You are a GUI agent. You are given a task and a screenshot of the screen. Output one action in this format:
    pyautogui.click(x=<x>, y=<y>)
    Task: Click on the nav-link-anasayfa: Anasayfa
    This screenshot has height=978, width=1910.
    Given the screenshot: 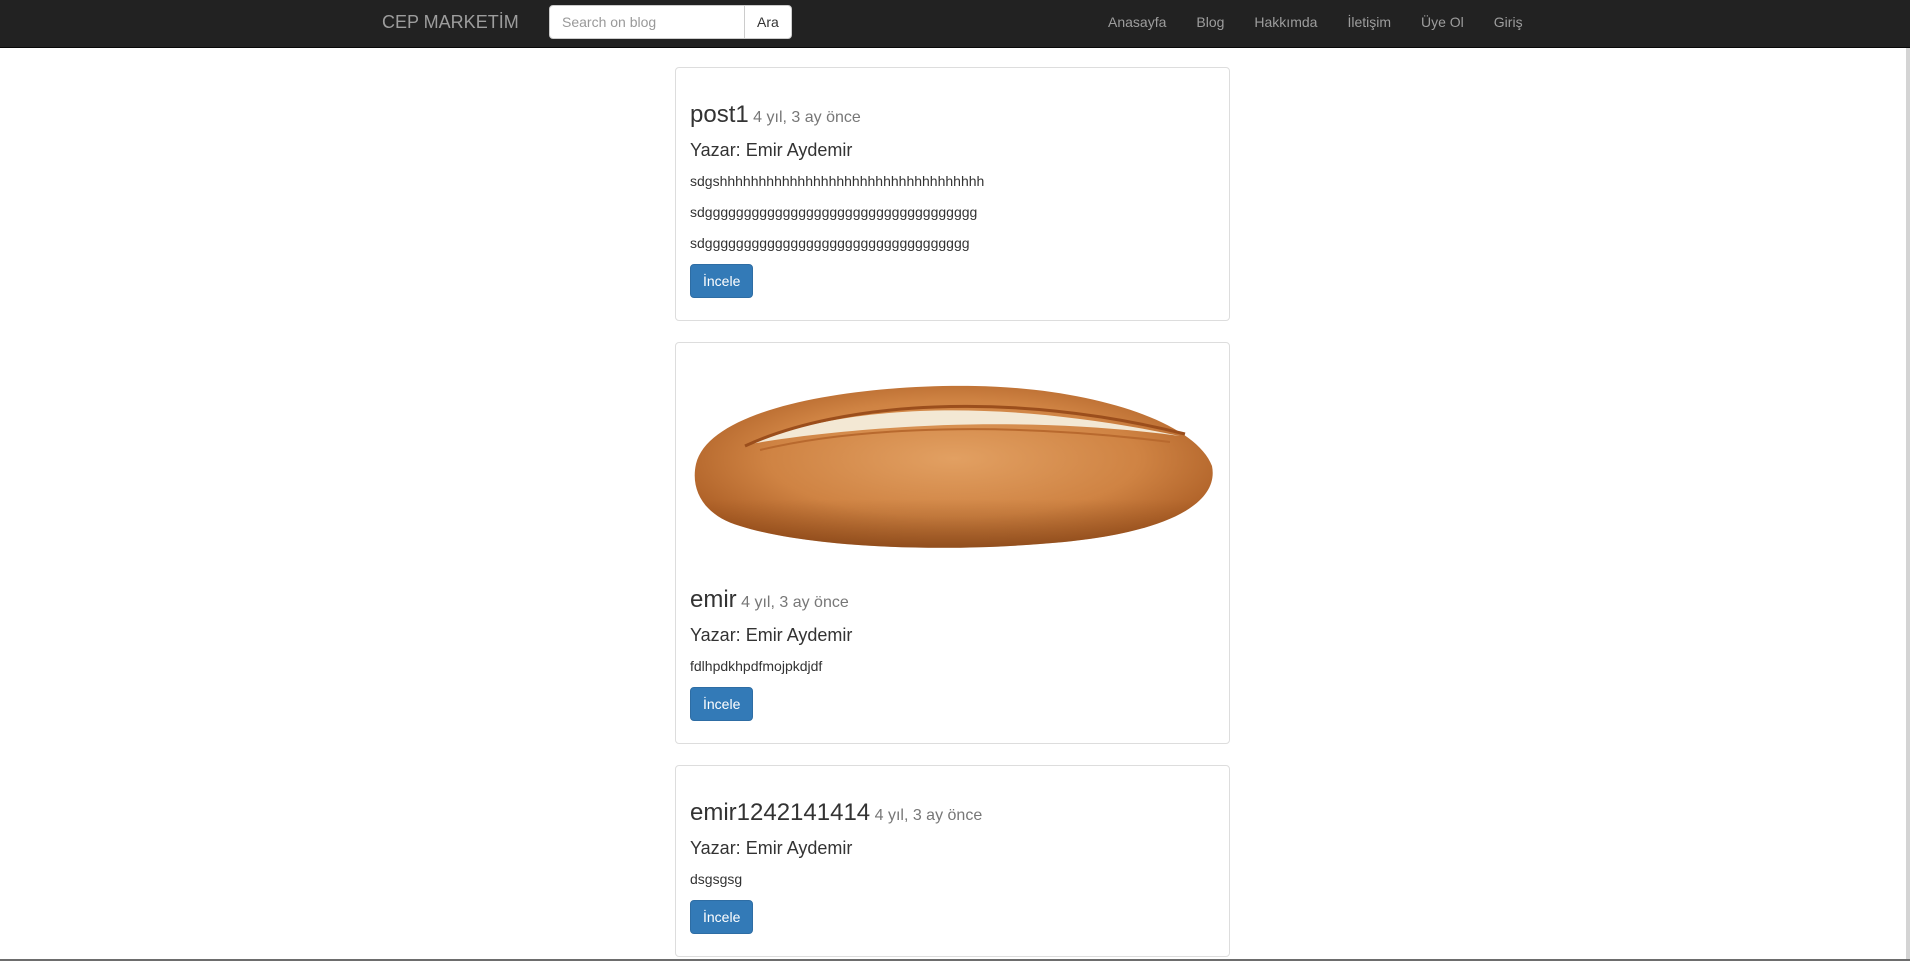 What is the action you would take?
    pyautogui.click(x=1137, y=23)
    